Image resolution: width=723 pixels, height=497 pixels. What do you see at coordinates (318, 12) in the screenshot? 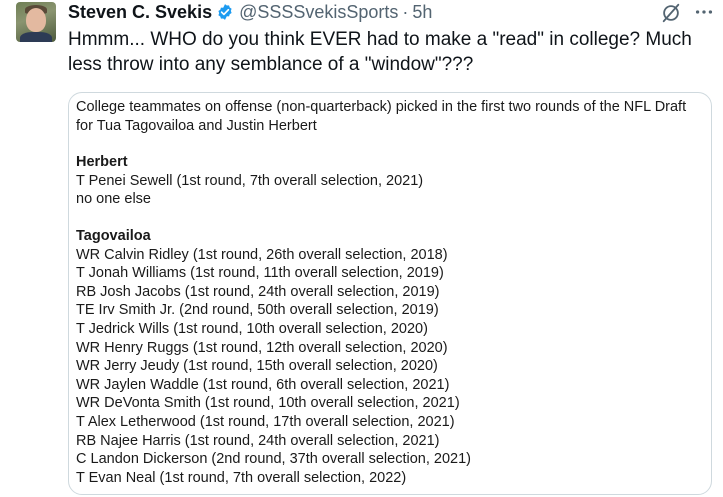
I see `author-handle: @SSSSvekisSports` at bounding box center [318, 12].